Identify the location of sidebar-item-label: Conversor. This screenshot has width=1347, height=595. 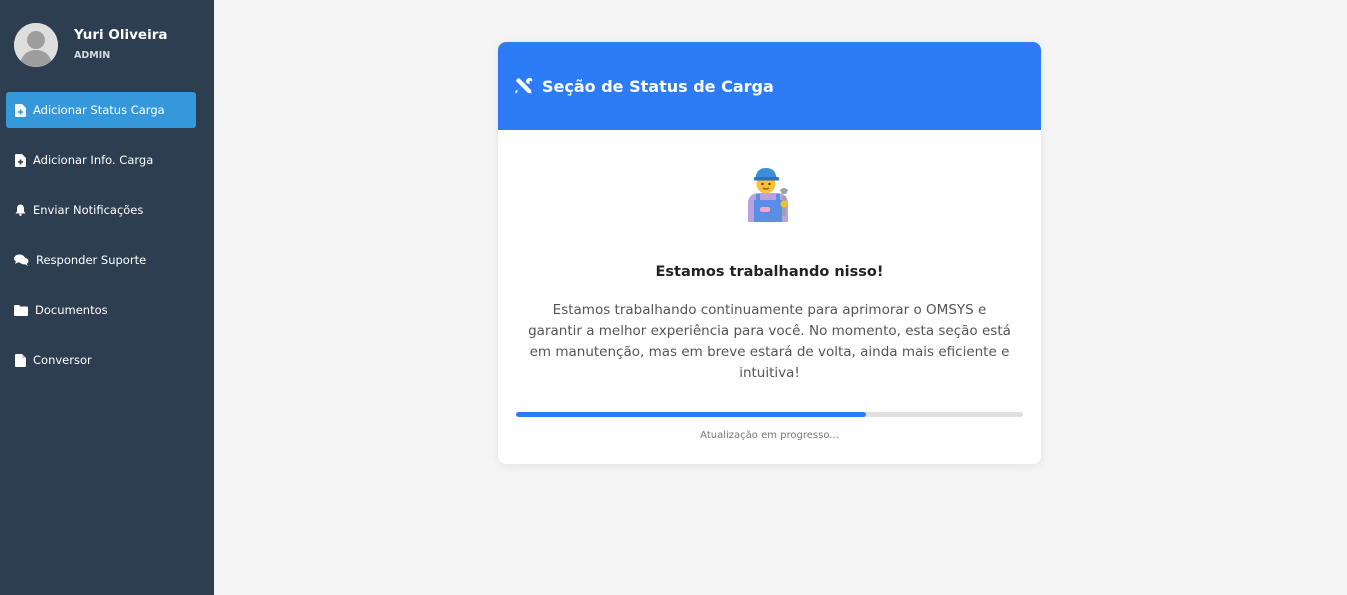
(62, 360).